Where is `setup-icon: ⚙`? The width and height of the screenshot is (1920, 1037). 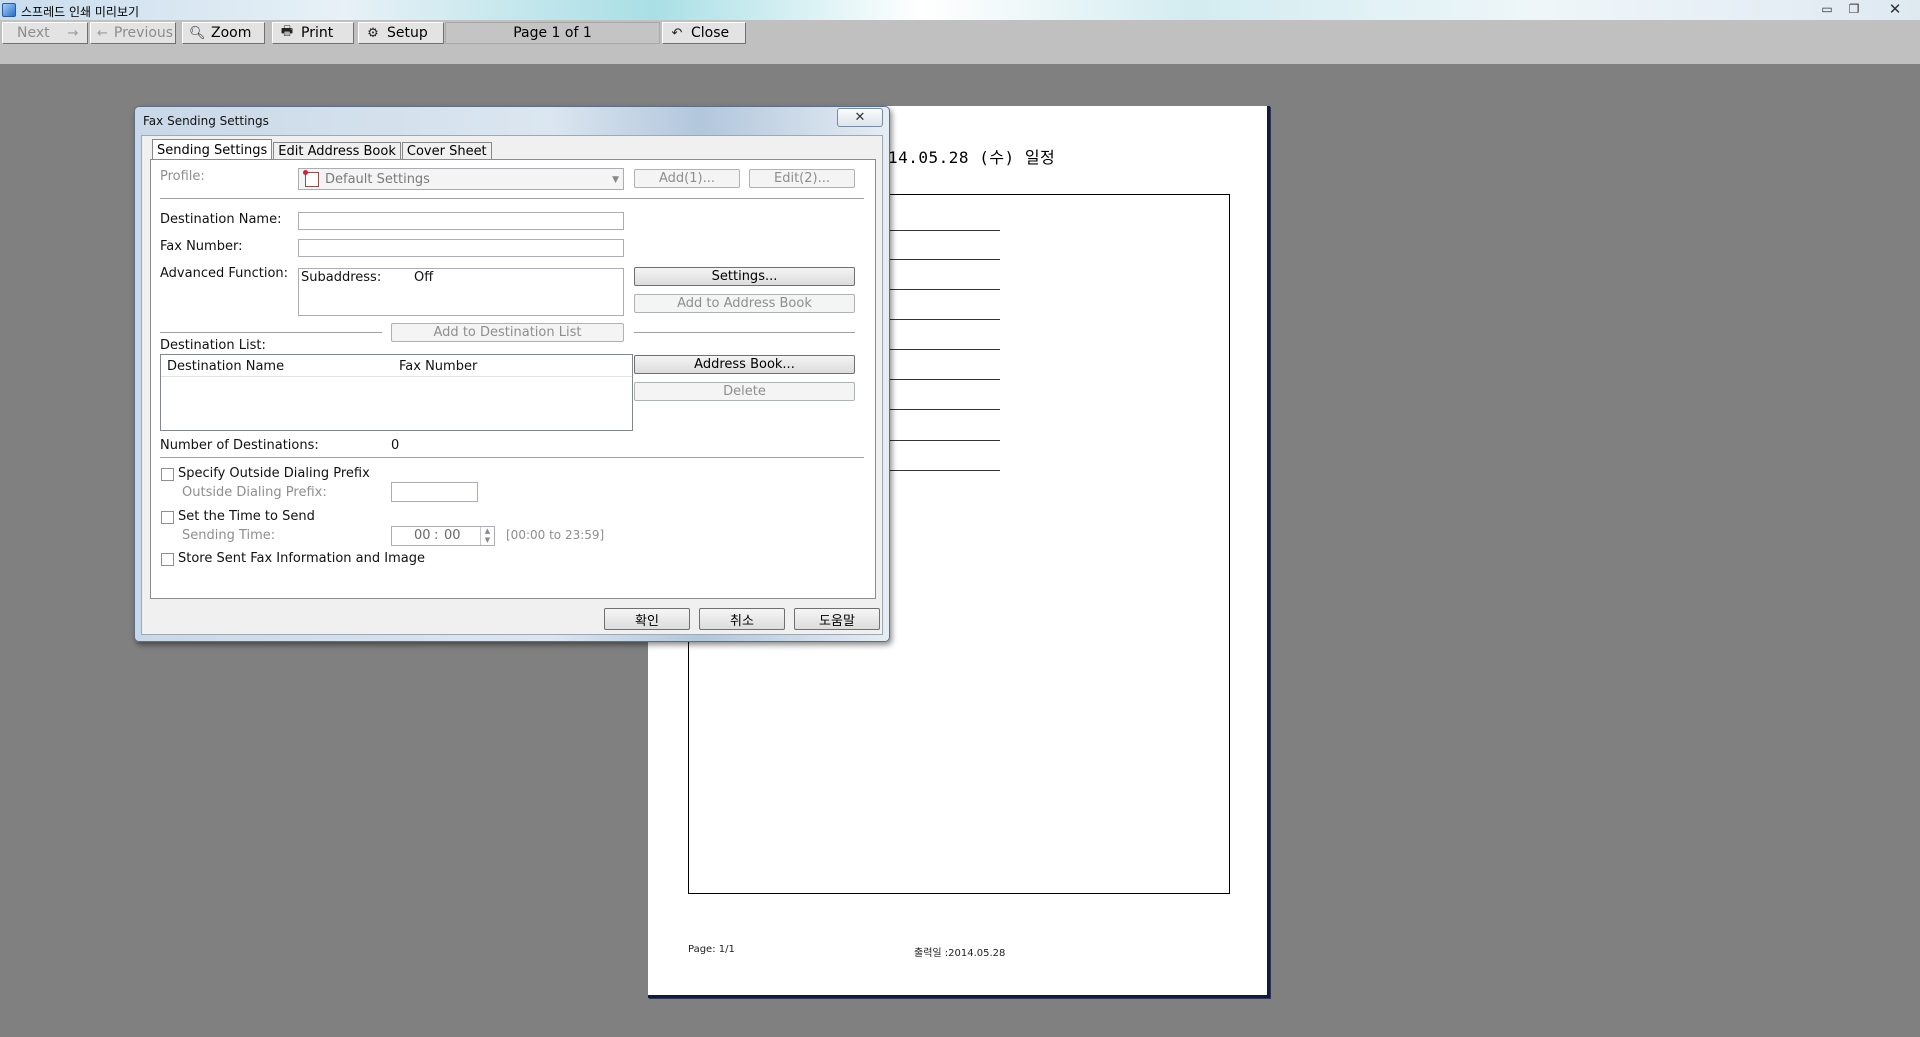 setup-icon: ⚙ is located at coordinates (373, 33).